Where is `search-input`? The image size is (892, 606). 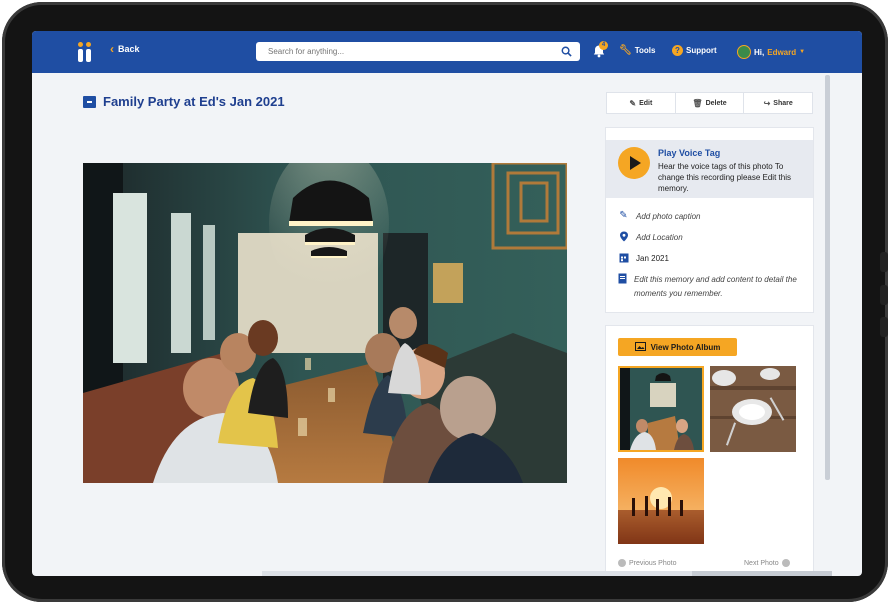
search-input is located at coordinates (404, 51).